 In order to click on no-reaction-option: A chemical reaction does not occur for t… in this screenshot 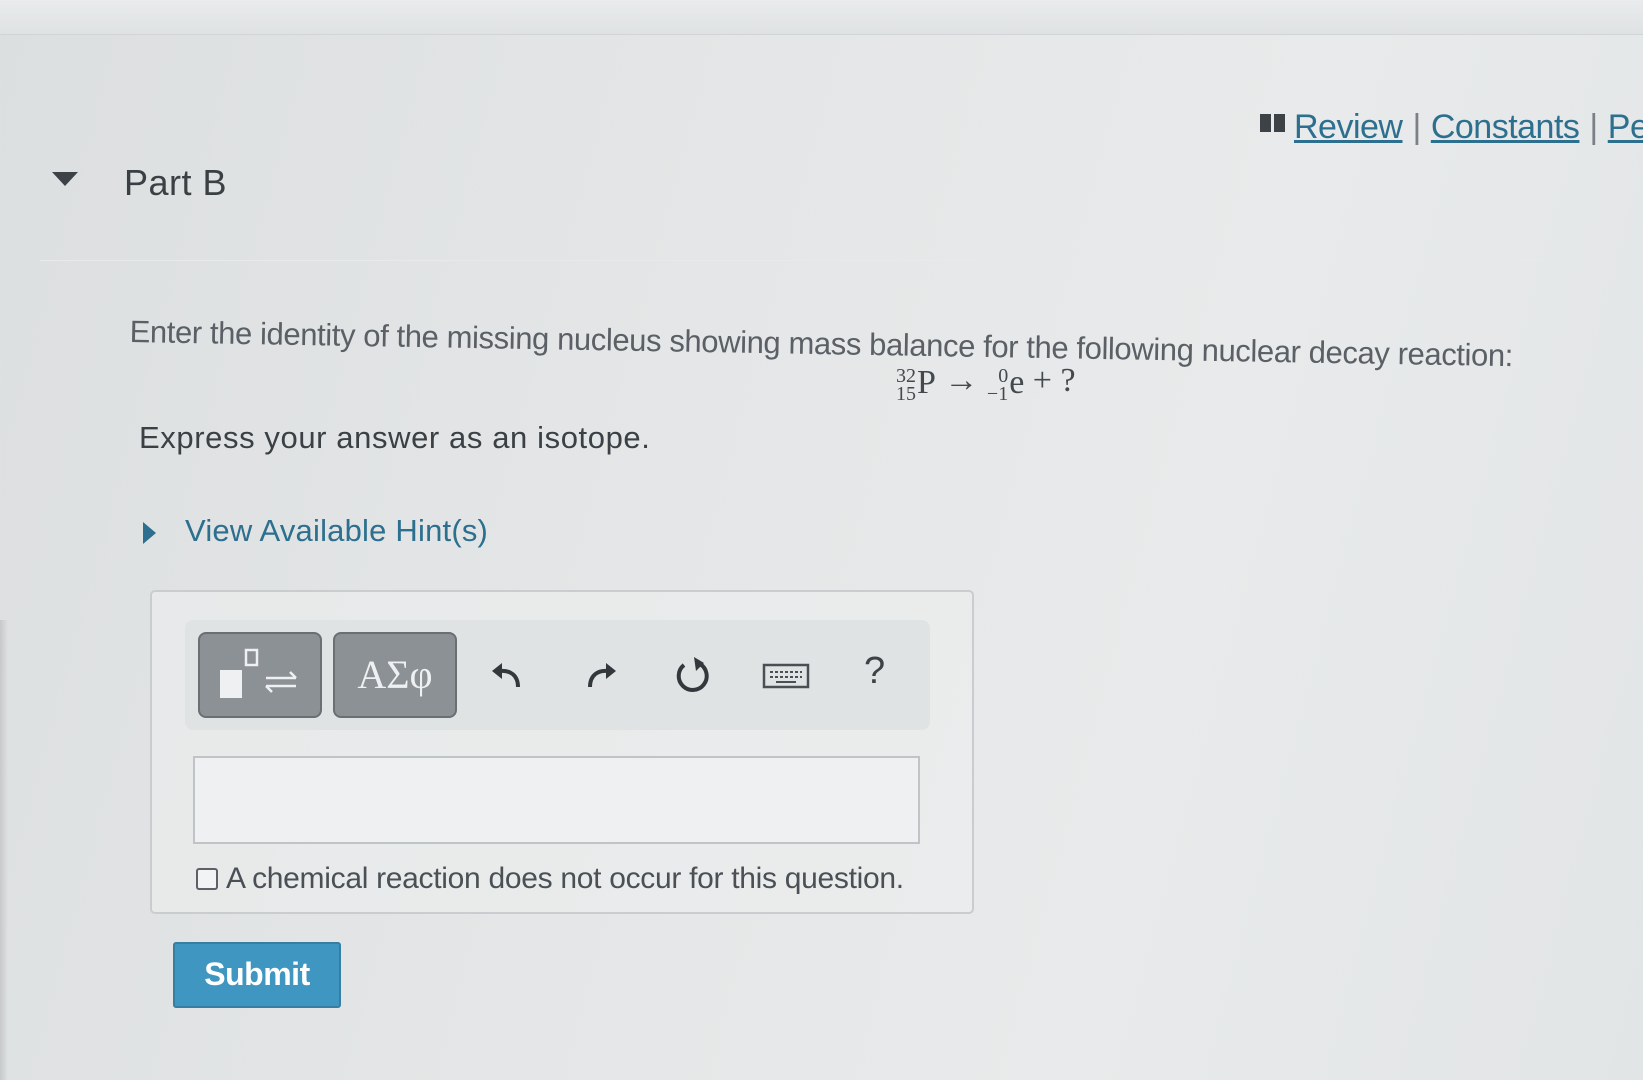, I will do `click(550, 879)`.